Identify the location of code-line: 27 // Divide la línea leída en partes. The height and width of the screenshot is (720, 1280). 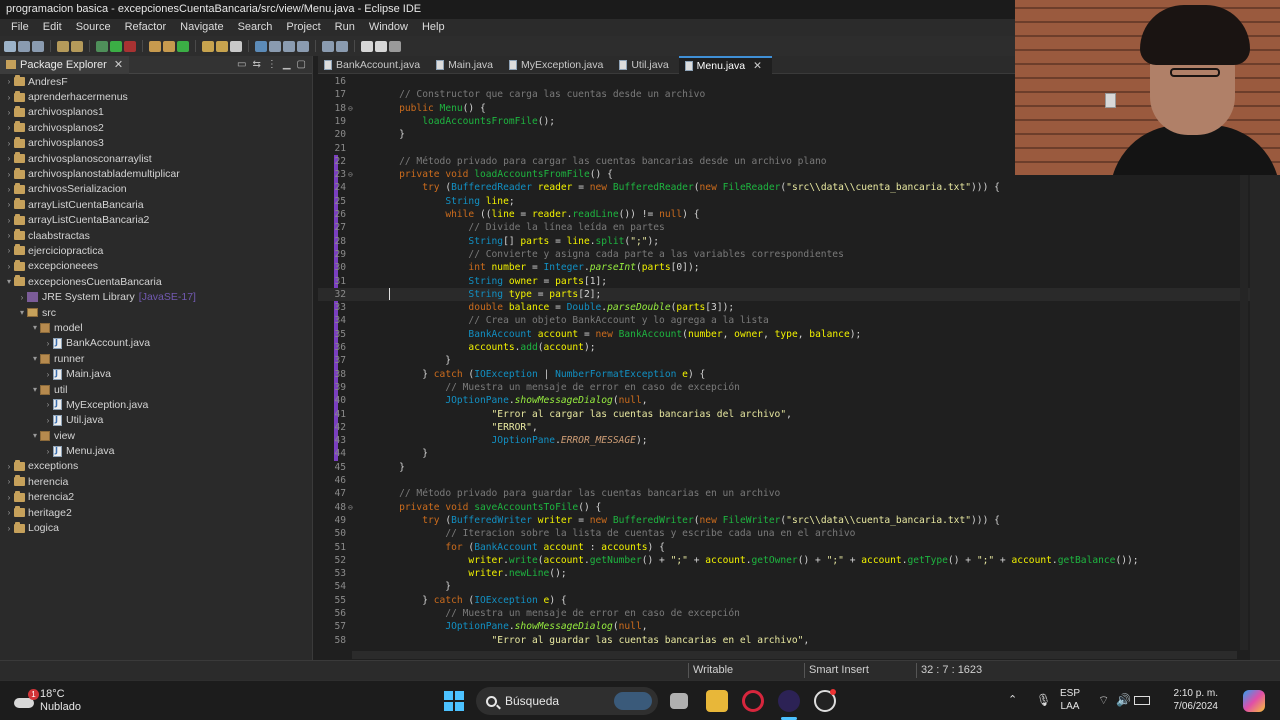
(784, 227).